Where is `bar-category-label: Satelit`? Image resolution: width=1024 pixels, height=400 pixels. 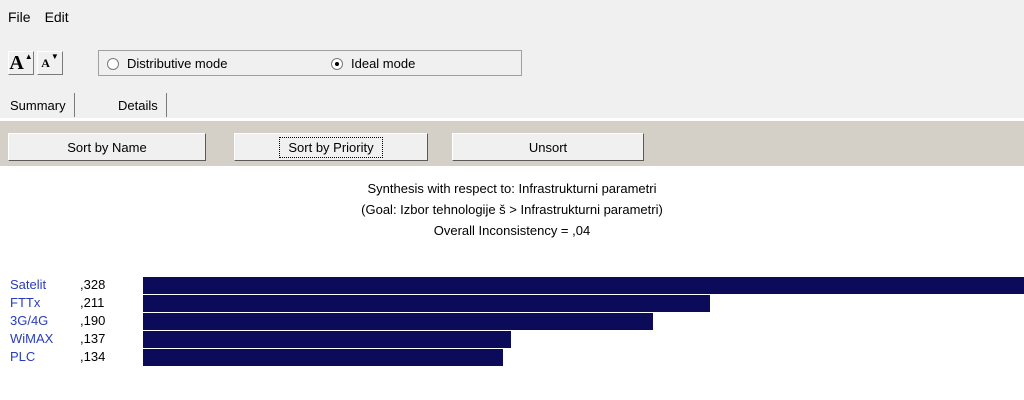
bar-category-label: Satelit is located at coordinates (28, 284).